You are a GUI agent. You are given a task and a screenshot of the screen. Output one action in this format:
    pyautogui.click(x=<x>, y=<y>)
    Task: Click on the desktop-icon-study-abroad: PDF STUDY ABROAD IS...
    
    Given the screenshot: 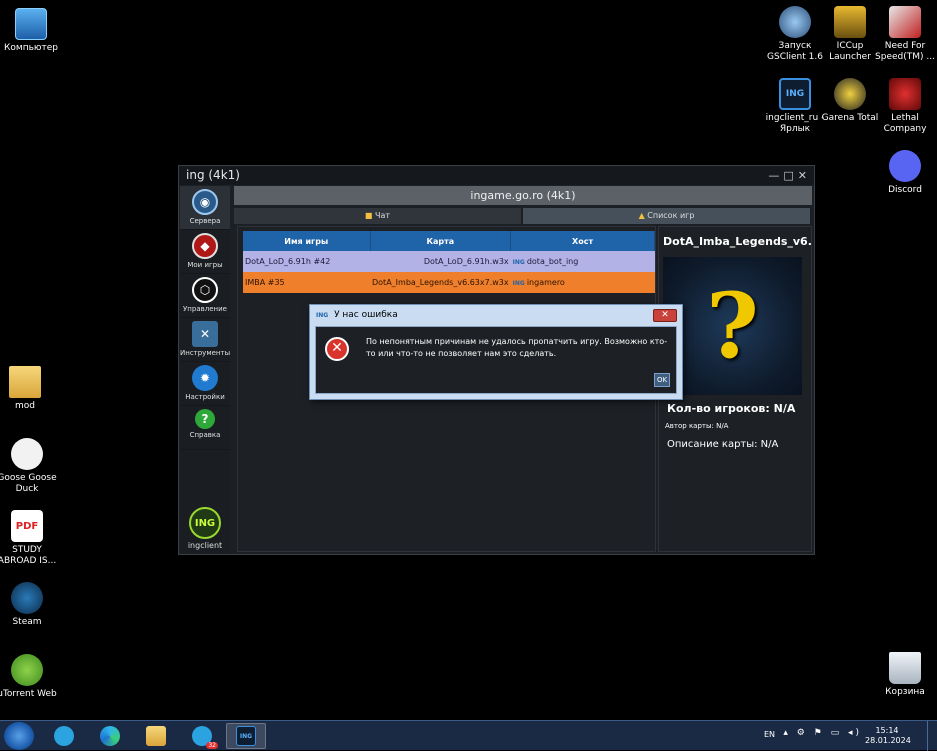 What is the action you would take?
    pyautogui.click(x=29, y=538)
    